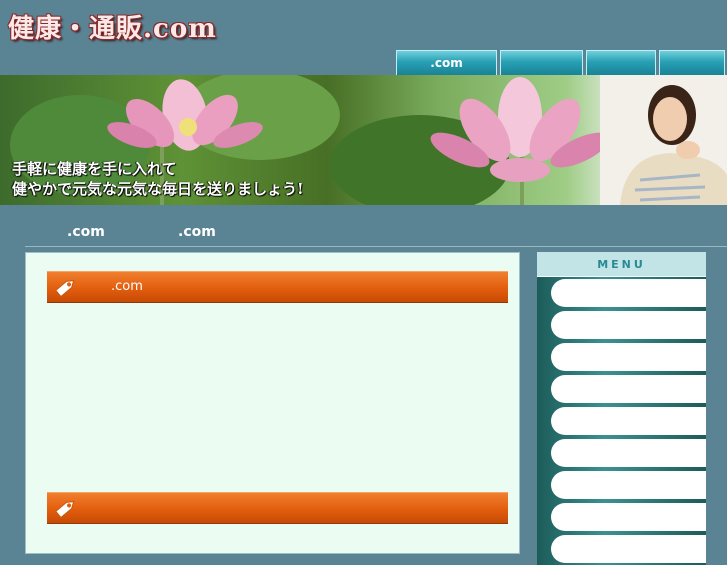  I want to click on sidebar-menu: MENU, so click(621, 408).